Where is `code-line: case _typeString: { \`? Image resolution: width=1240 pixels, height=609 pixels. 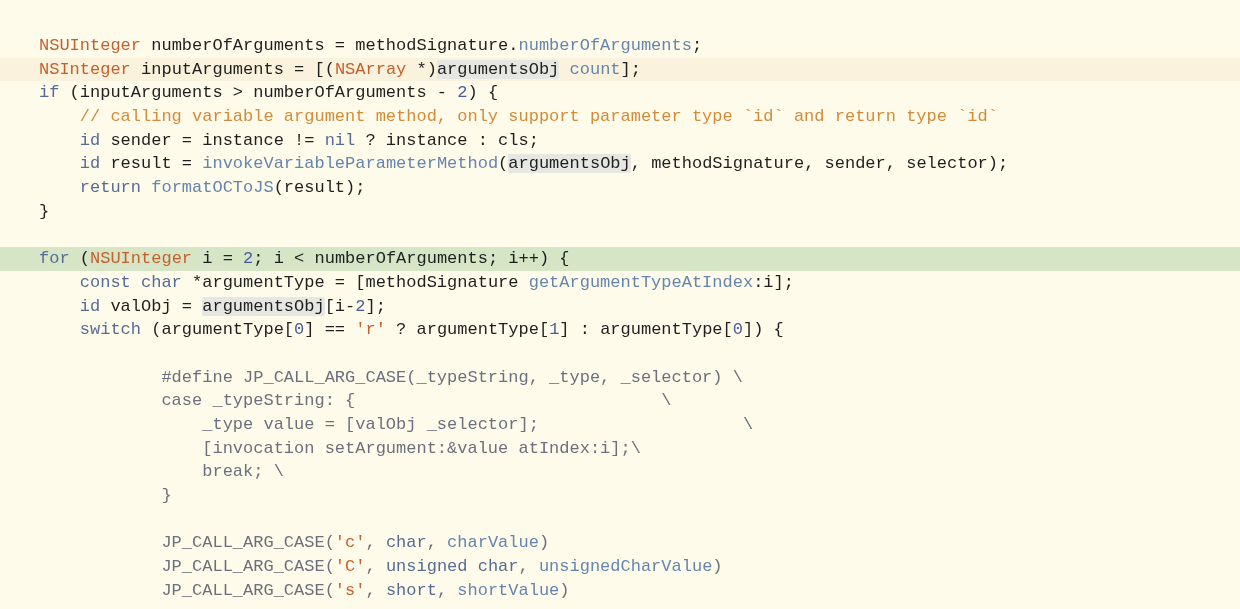
code-line: case _typeString: { \ is located at coordinates (416, 401).